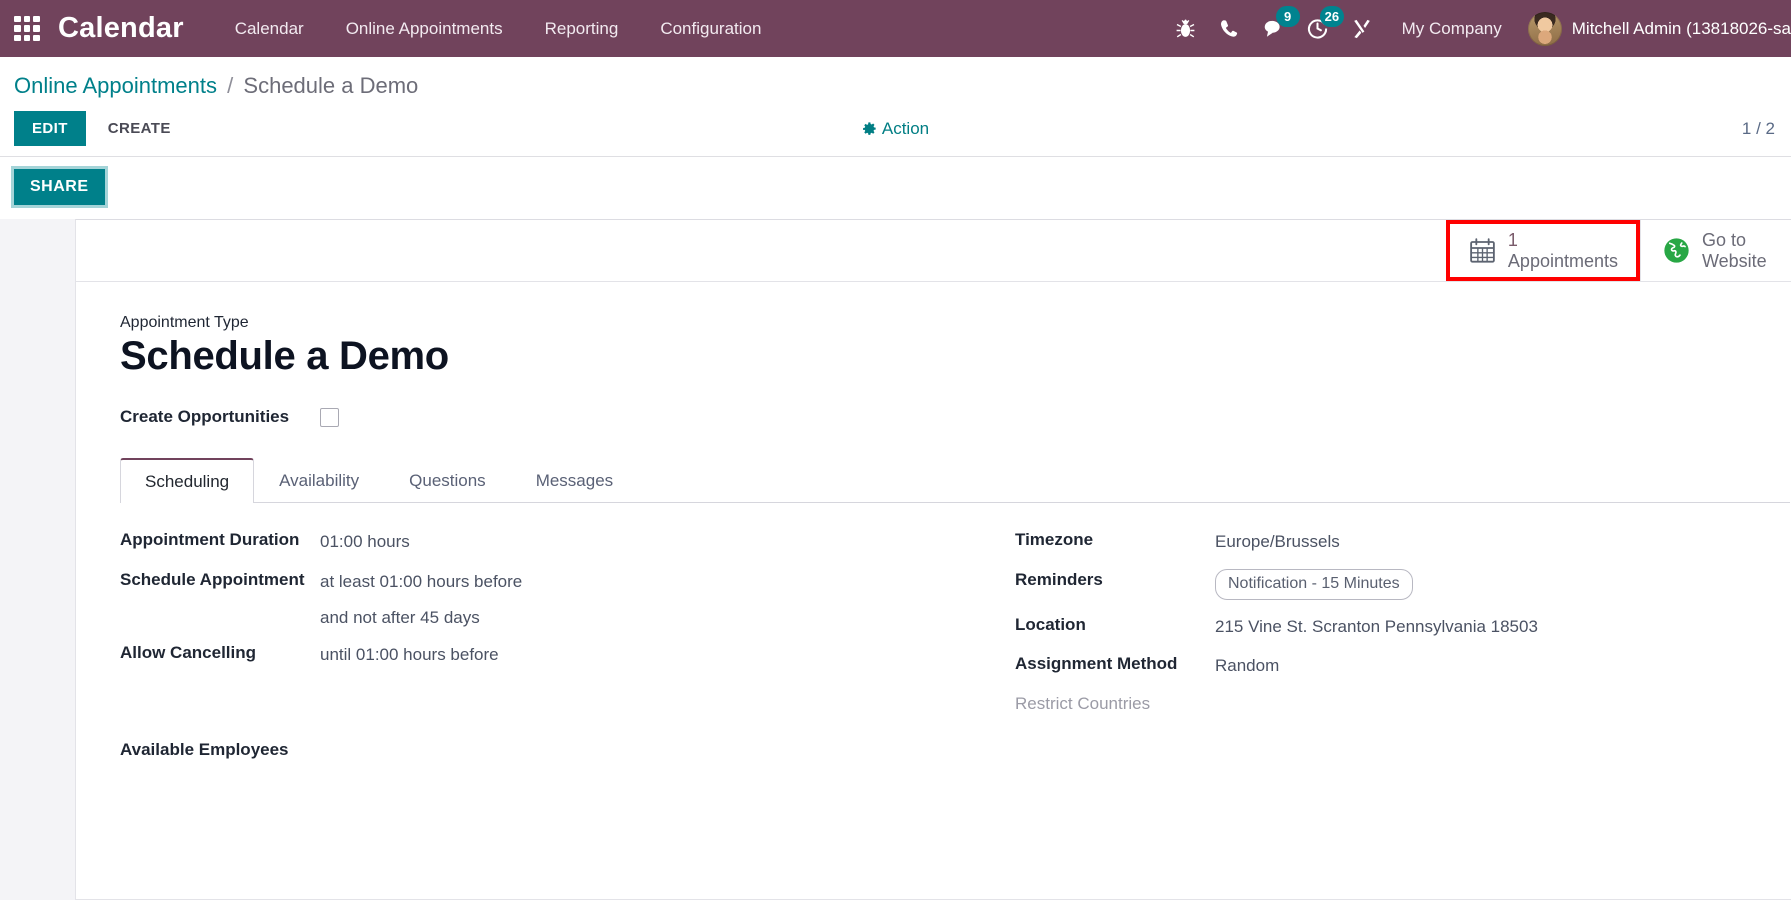 The height and width of the screenshot is (907, 1791). I want to click on stat-button-appointments-text: 1 Appointments, so click(1563, 251).